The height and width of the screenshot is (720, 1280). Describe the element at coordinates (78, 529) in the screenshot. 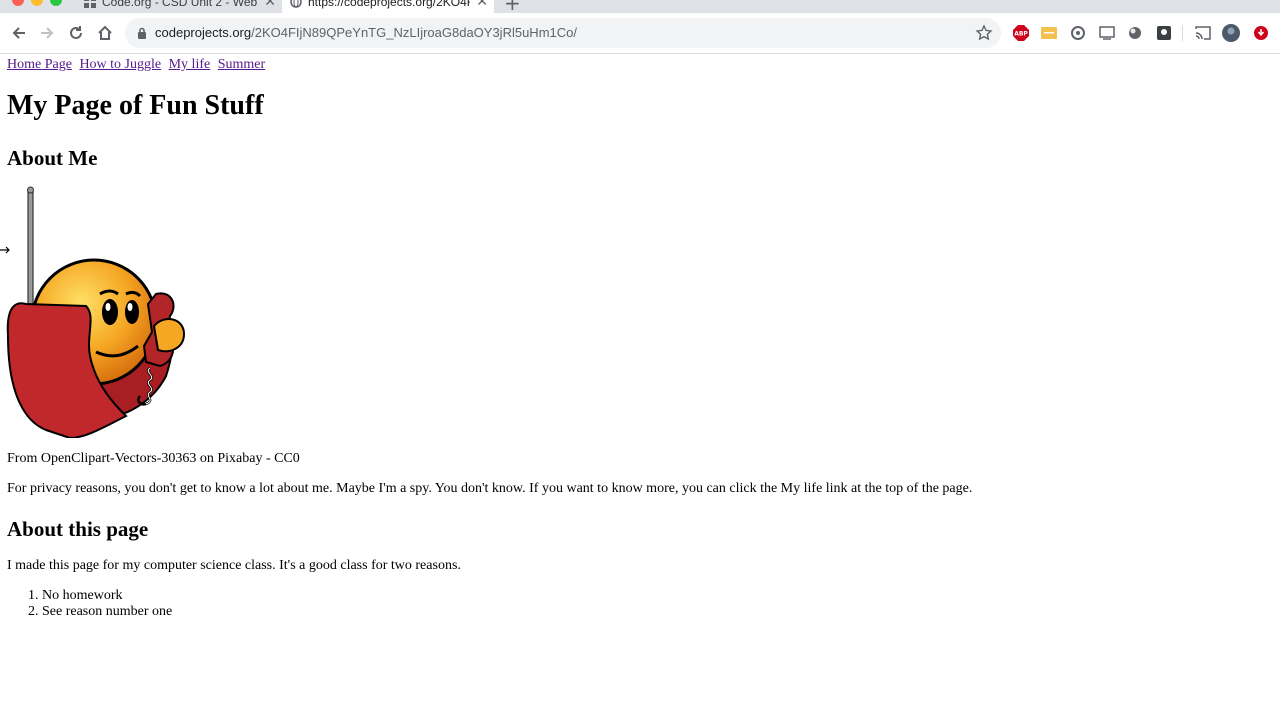

I see `about-page-heading: About this page` at that location.